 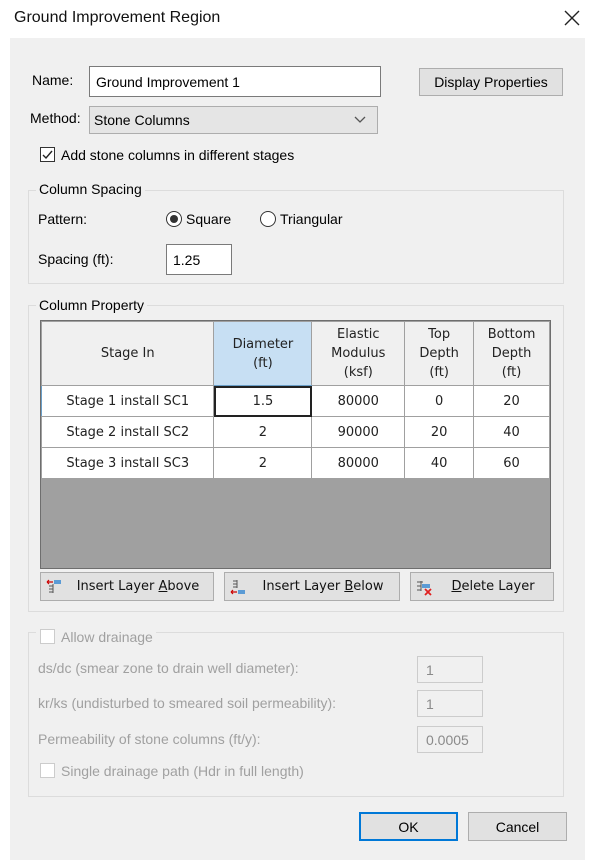 What do you see at coordinates (408, 826) in the screenshot?
I see `ok-button: OK` at bounding box center [408, 826].